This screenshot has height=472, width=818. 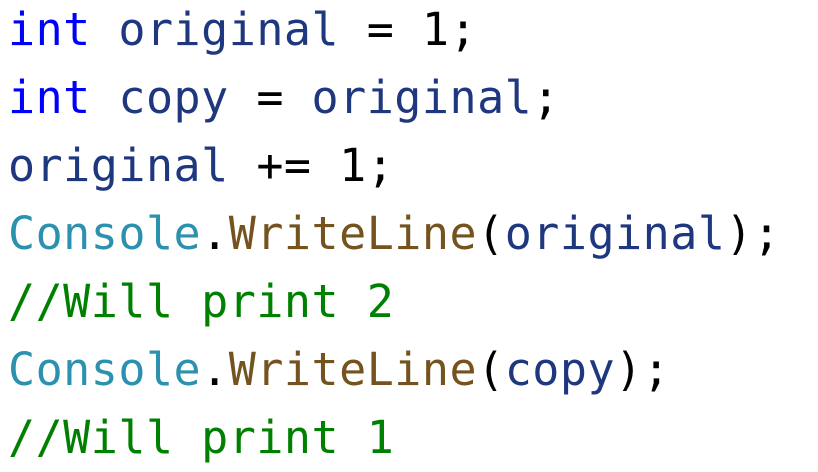 I want to click on code-line-2: int copy = original;, so click(x=284, y=98).